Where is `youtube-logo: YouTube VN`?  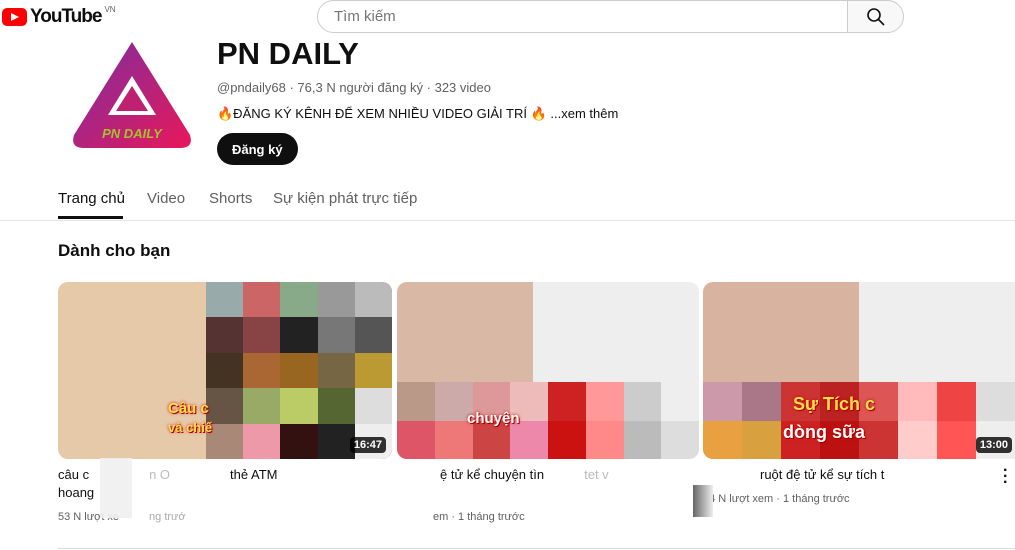
youtube-logo: YouTube VN is located at coordinates (59, 16).